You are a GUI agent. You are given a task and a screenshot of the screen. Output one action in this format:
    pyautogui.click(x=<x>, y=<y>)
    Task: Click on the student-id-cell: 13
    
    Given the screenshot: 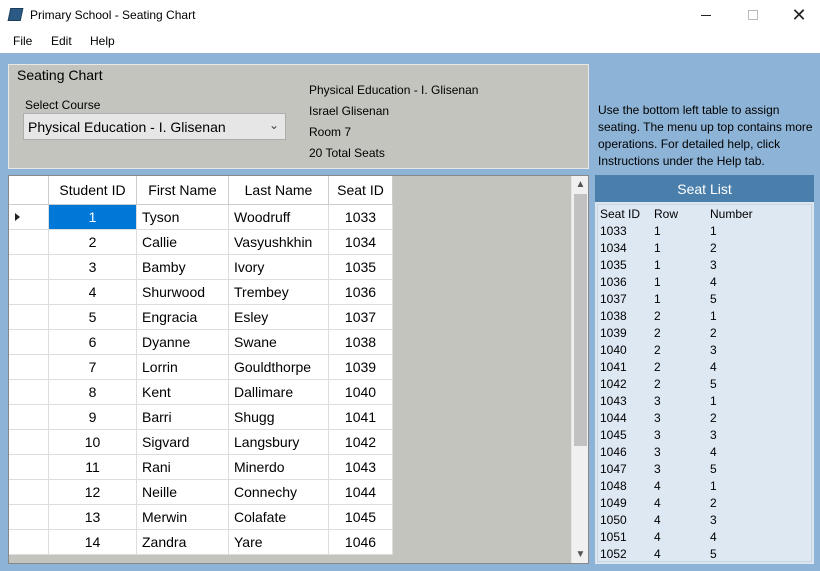 What is the action you would take?
    pyautogui.click(x=93, y=517)
    